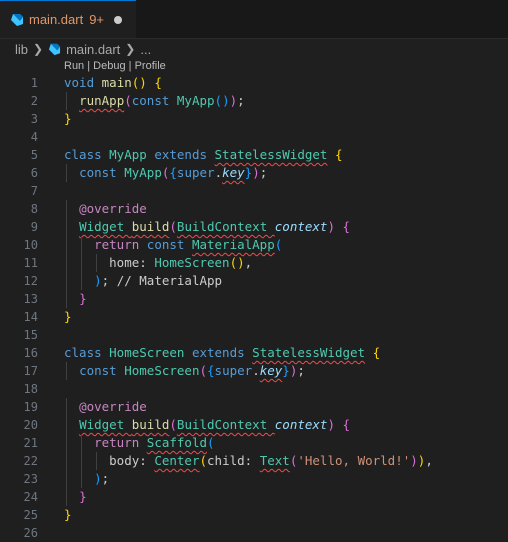  What do you see at coordinates (150, 352) in the screenshot?
I see `code-token: HomeScreen` at bounding box center [150, 352].